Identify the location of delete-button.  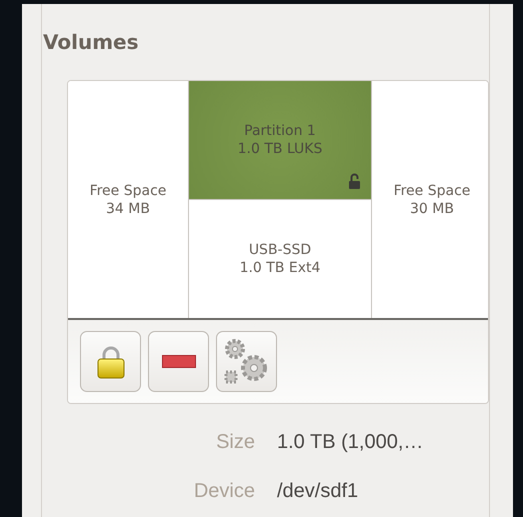
(178, 361).